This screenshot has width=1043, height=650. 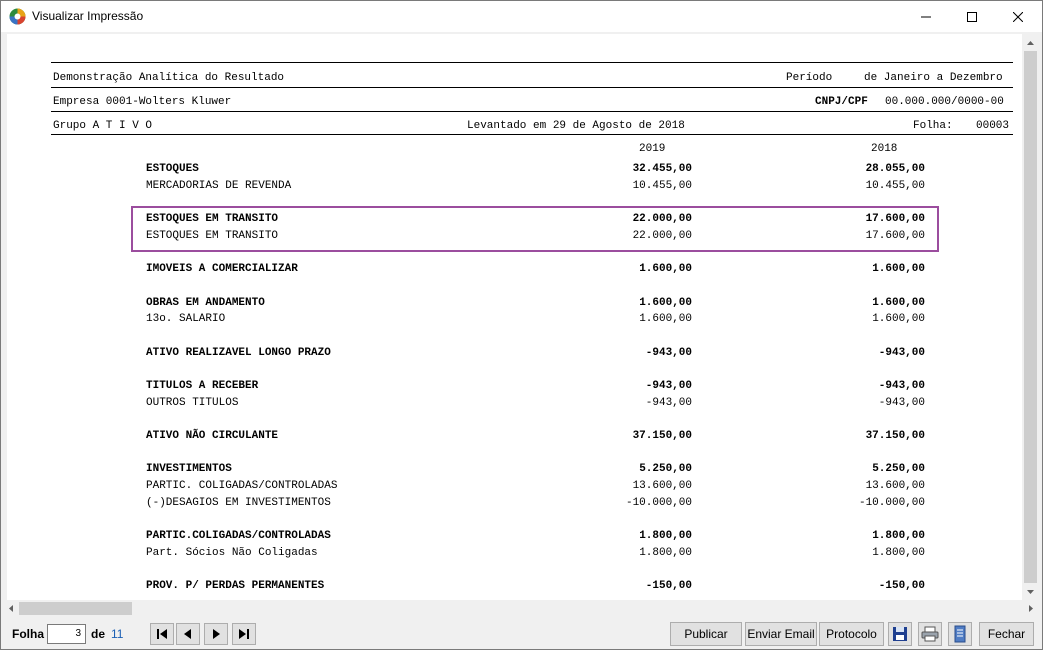 I want to click on cnpj-value: 00.000.000/0000-00, so click(x=944, y=102).